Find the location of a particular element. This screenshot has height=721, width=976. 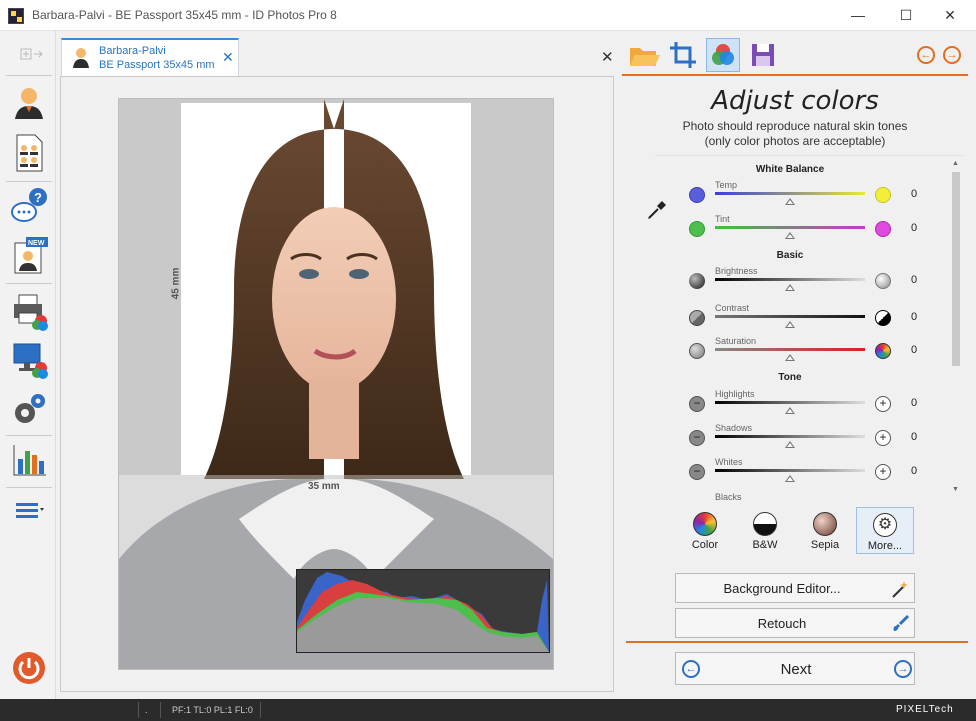

slider-shadows: − Shadows + 0 is located at coordinates (820, 438).